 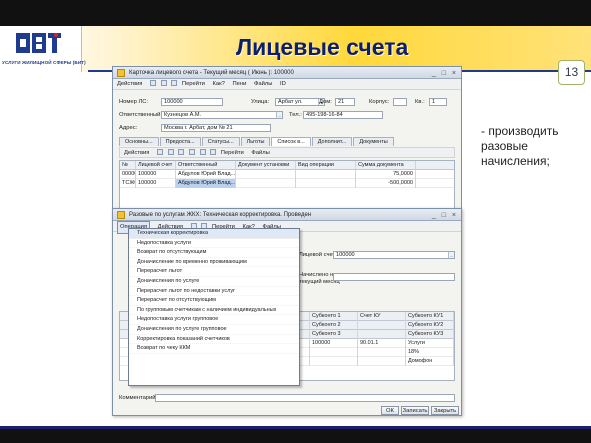 What do you see at coordinates (260, 153) in the screenshot?
I see `list-files: Файлы` at bounding box center [260, 153].